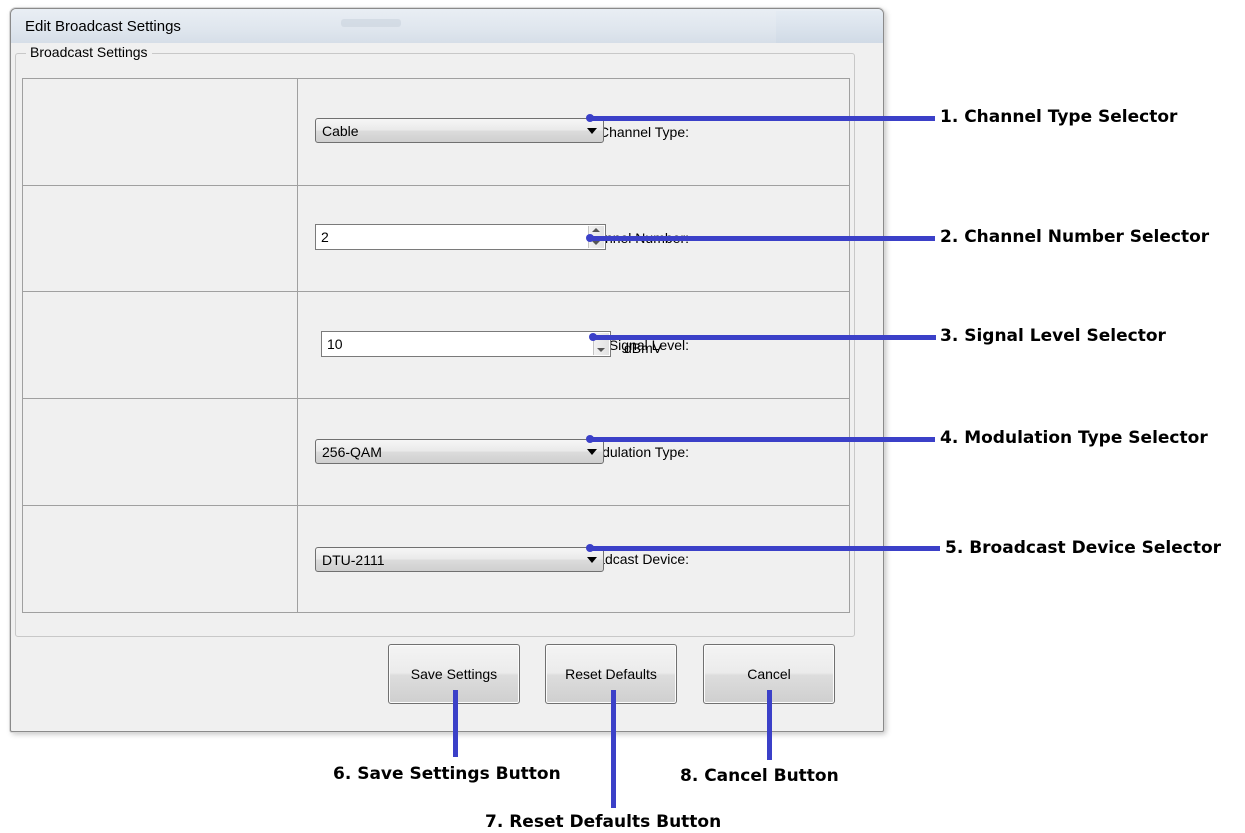 The height and width of the screenshot is (833, 1245). What do you see at coordinates (325, 237) in the screenshot?
I see `channel-number-value: 2` at bounding box center [325, 237].